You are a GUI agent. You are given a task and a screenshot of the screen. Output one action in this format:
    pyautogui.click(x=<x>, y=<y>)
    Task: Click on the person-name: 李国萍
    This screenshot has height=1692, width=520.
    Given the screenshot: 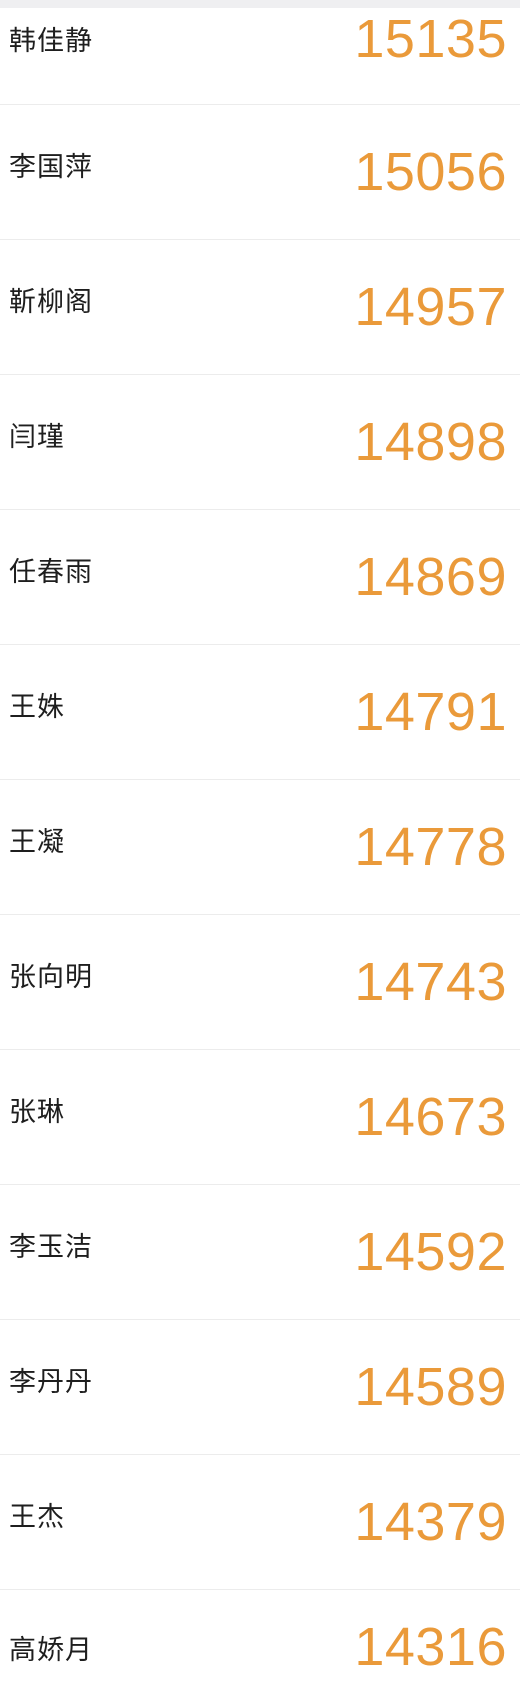 What is the action you would take?
    pyautogui.click(x=51, y=167)
    